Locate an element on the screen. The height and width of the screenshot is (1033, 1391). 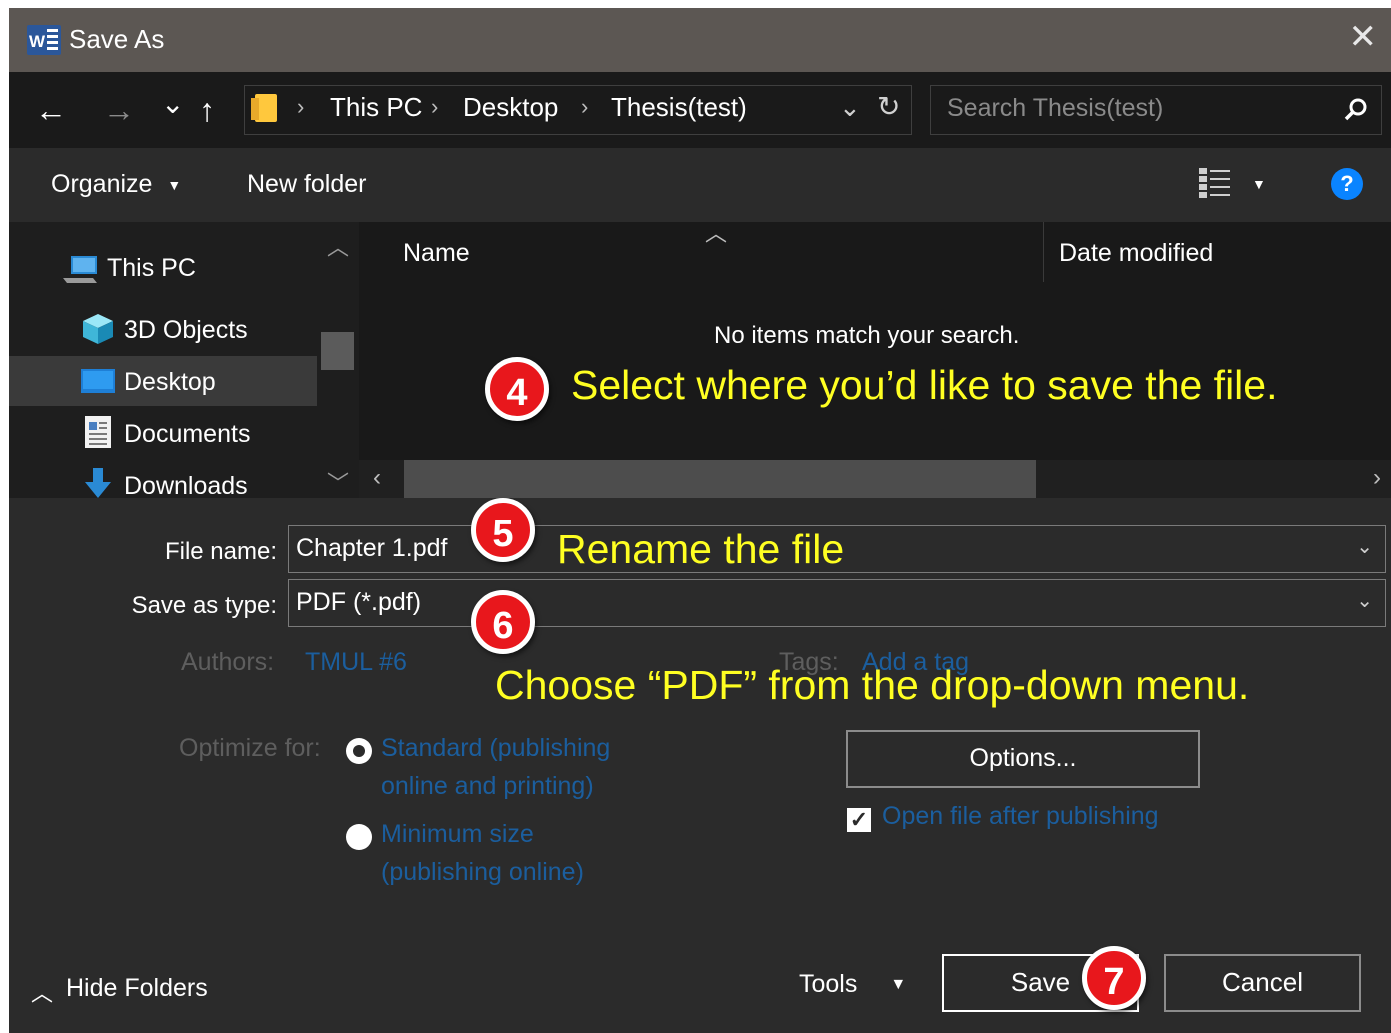
sidebar-scroll-thumb is located at coordinates (337, 351).